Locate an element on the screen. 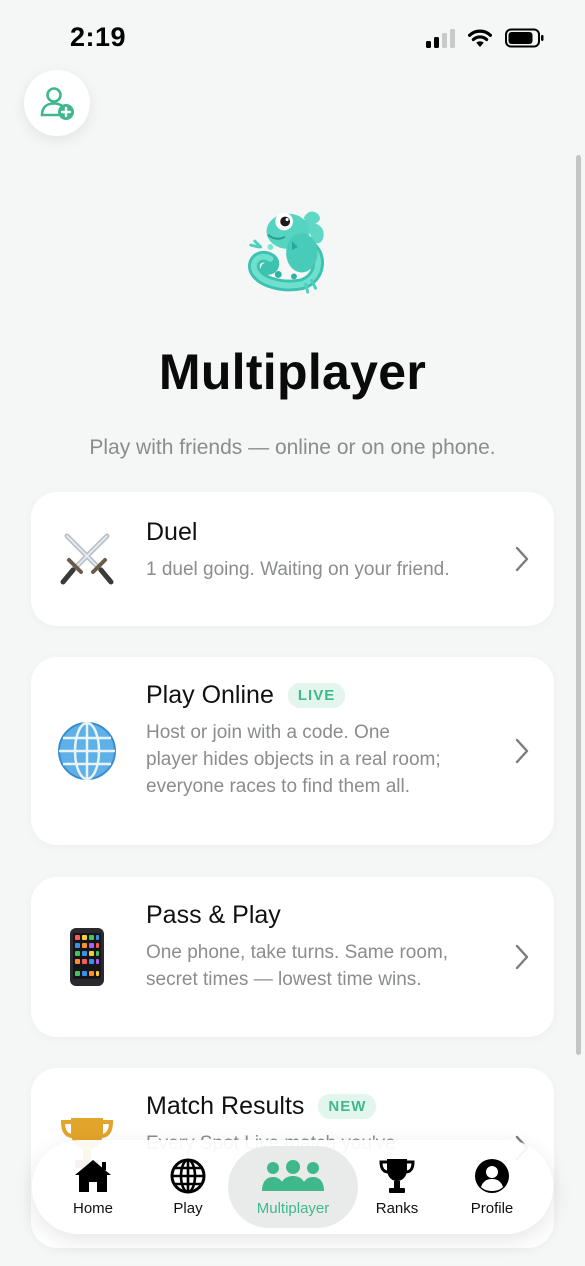 This screenshot has height=1266, width=585. tab-play: Play is located at coordinates (188, 1187).